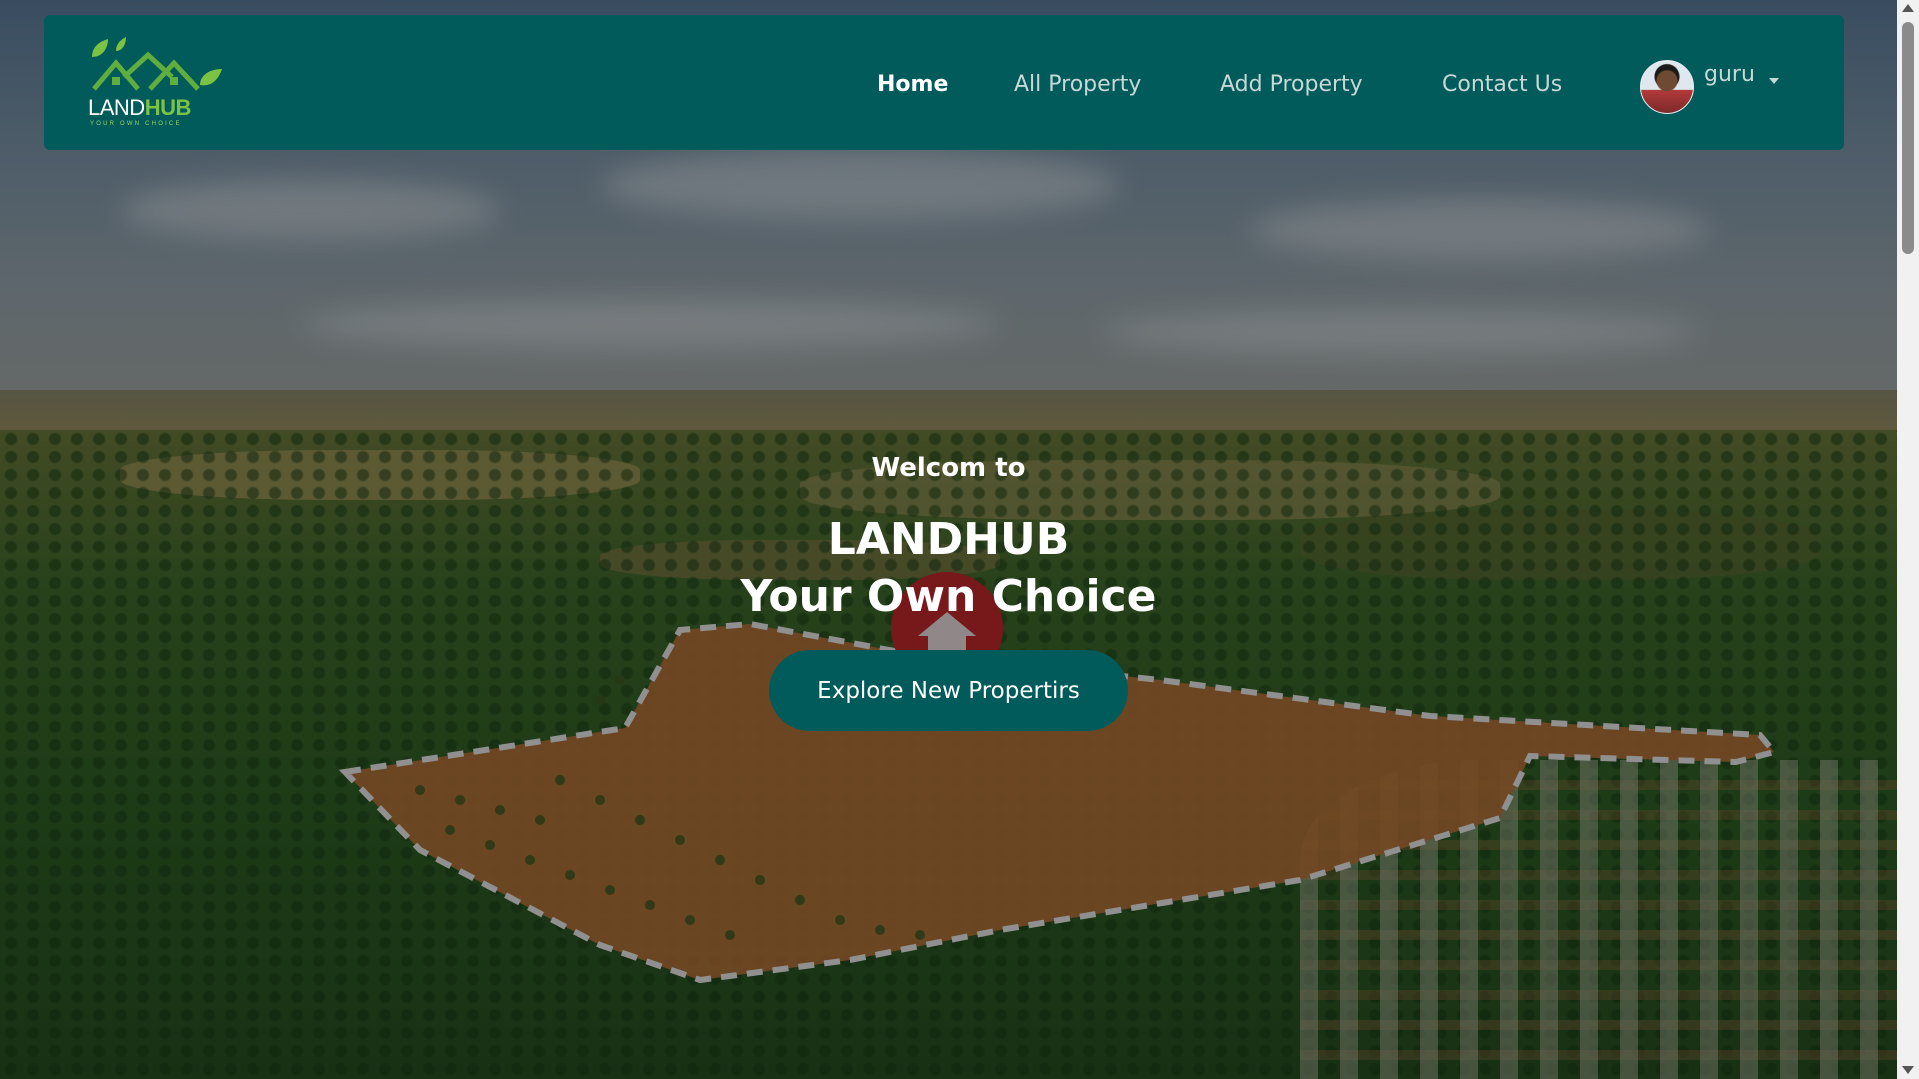  I want to click on scroll-down-arrow-icon, so click(1908, 1070).